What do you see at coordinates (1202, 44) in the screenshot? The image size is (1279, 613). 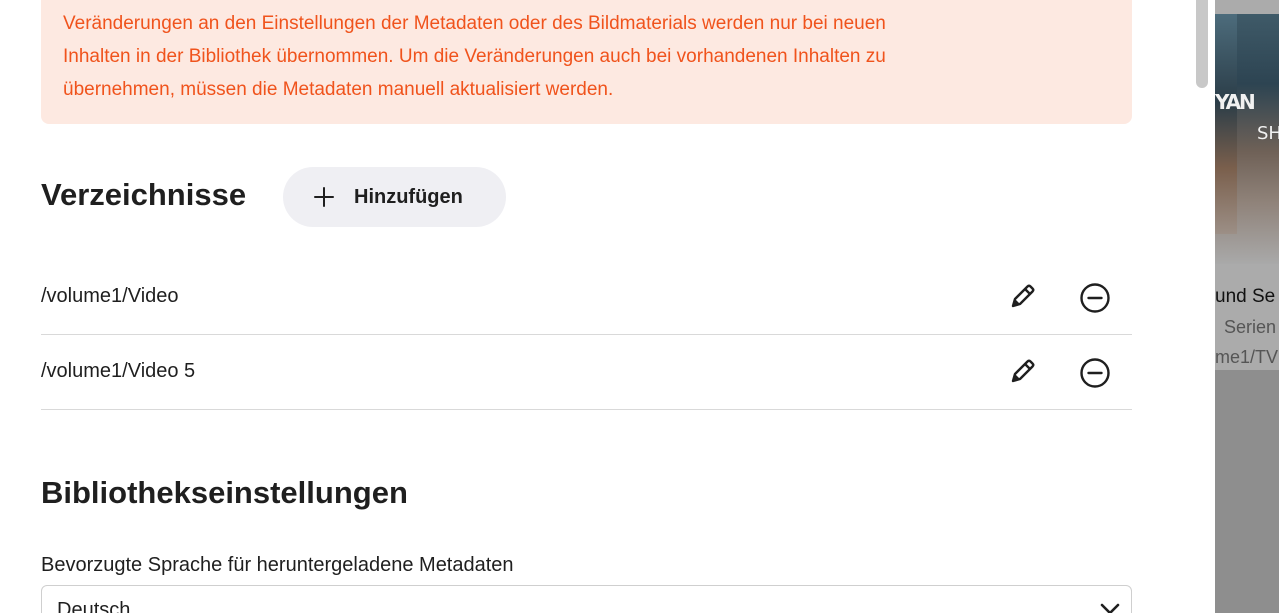 I see `scrollbar-thumb` at bounding box center [1202, 44].